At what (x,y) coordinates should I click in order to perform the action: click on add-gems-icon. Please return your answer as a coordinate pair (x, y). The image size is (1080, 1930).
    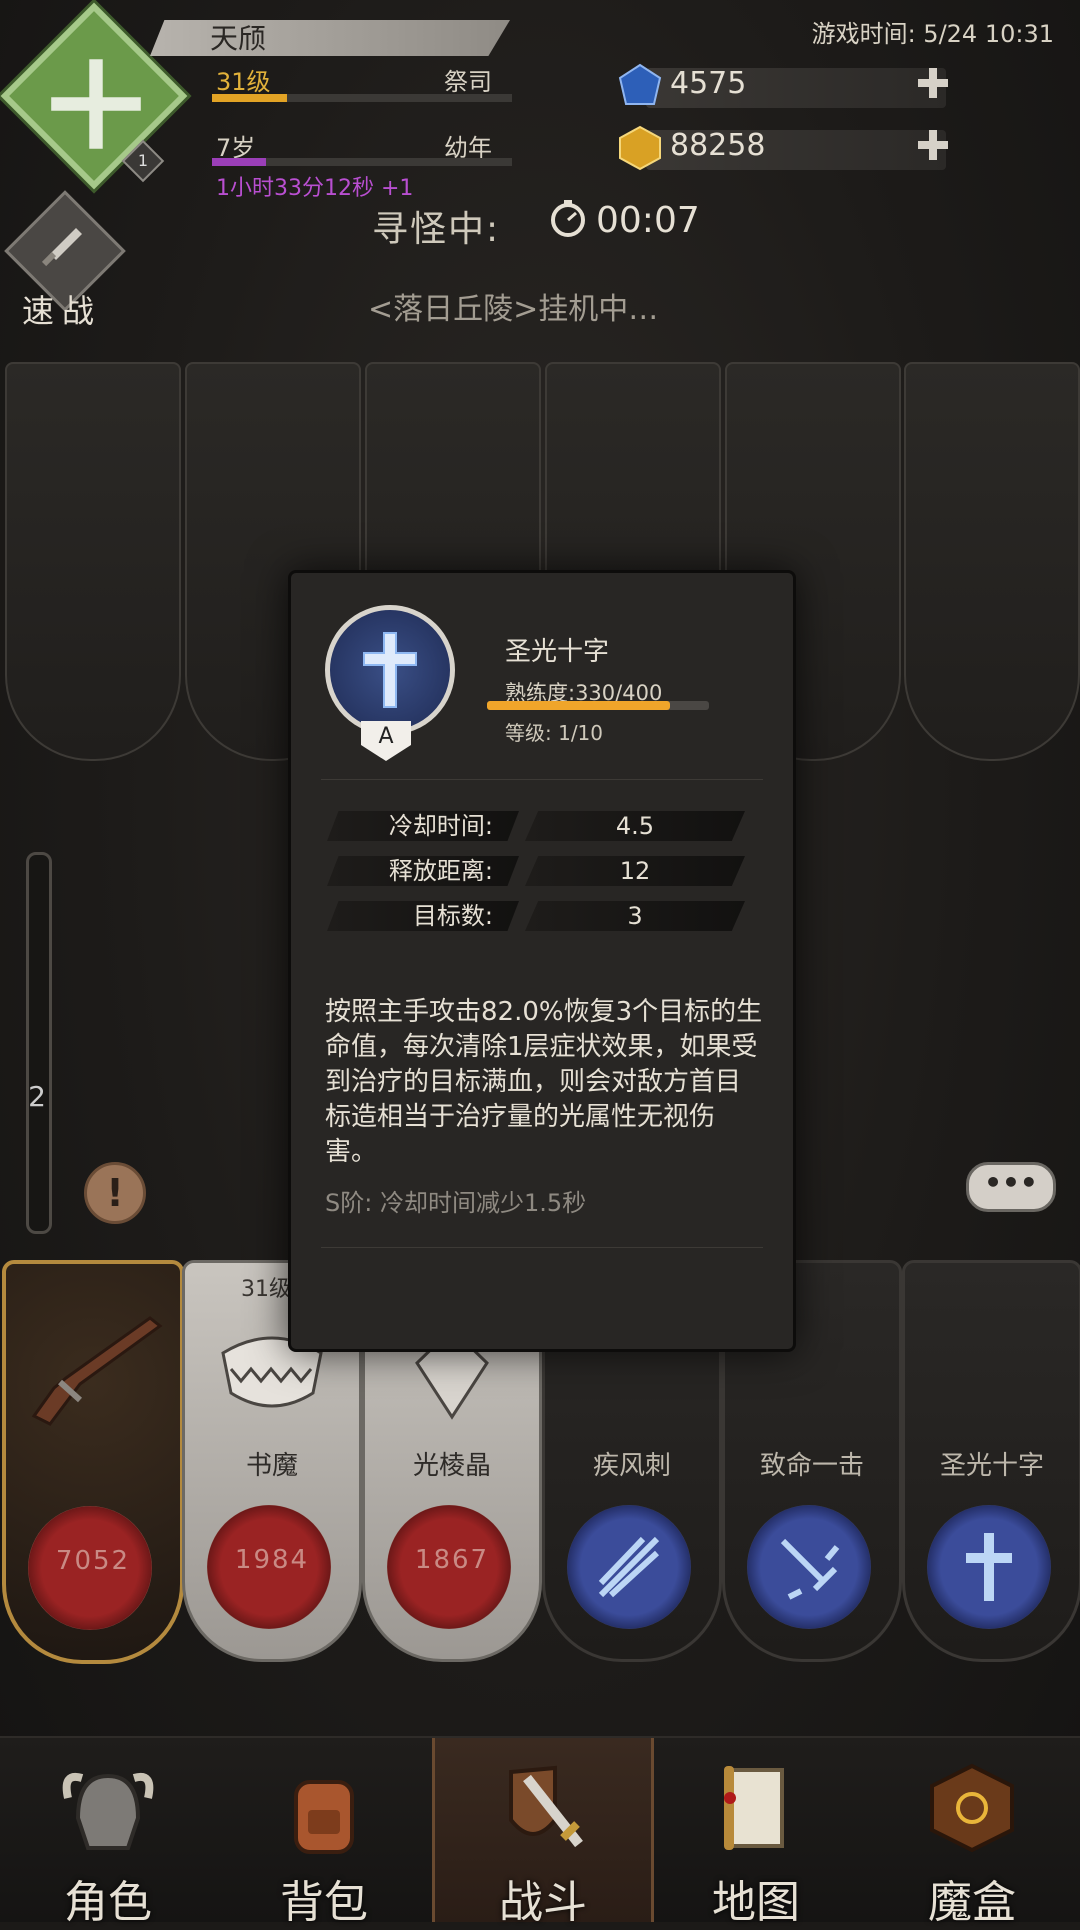
    Looking at the image, I should click on (933, 83).